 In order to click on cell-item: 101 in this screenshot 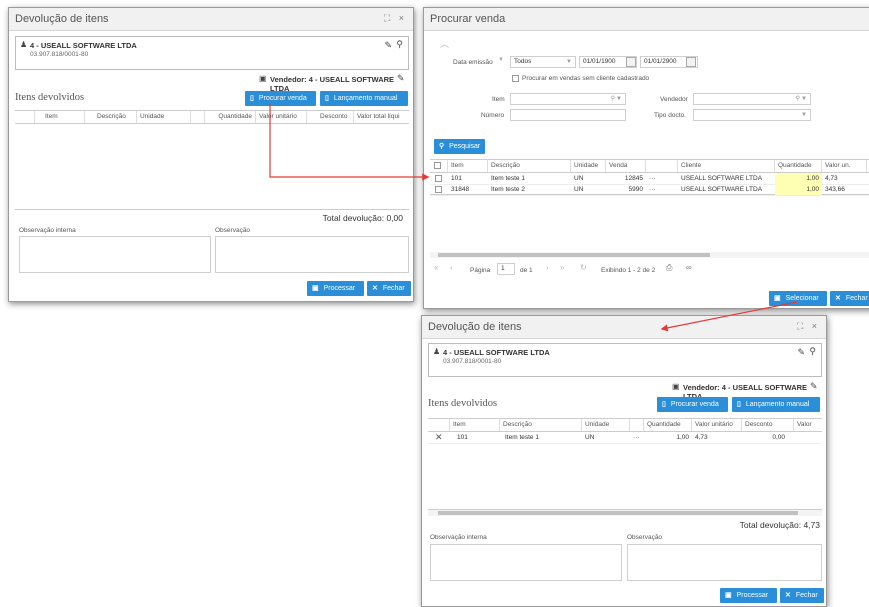, I will do `click(462, 437)`.